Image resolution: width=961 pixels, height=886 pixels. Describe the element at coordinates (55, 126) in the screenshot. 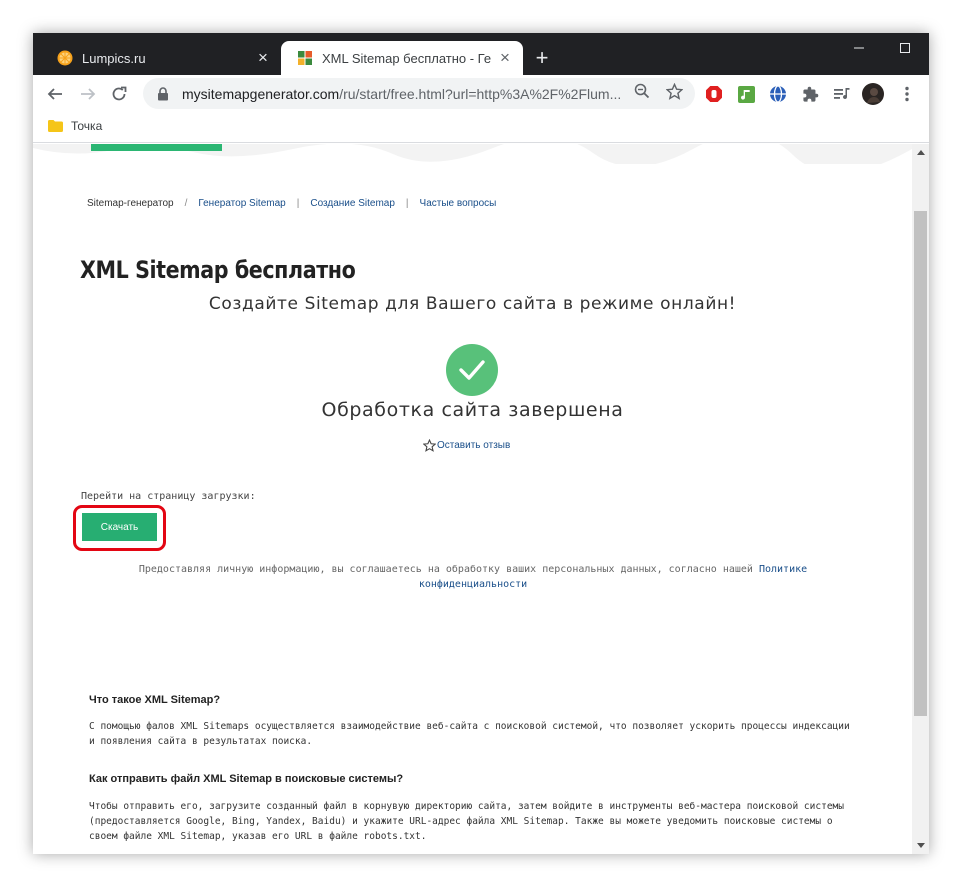

I see `folder-icon` at that location.